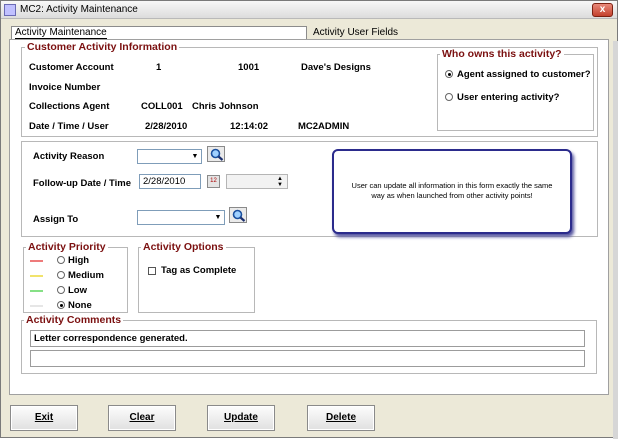  I want to click on assign-to-lookup-button, so click(238, 215).